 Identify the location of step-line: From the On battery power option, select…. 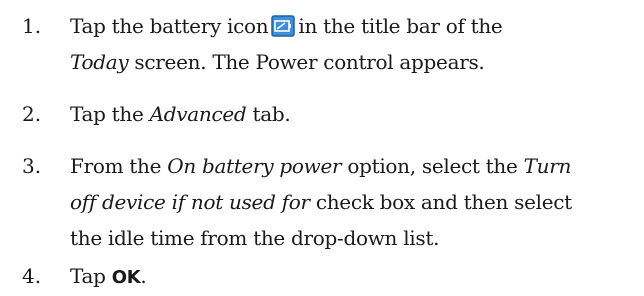
(350, 166).